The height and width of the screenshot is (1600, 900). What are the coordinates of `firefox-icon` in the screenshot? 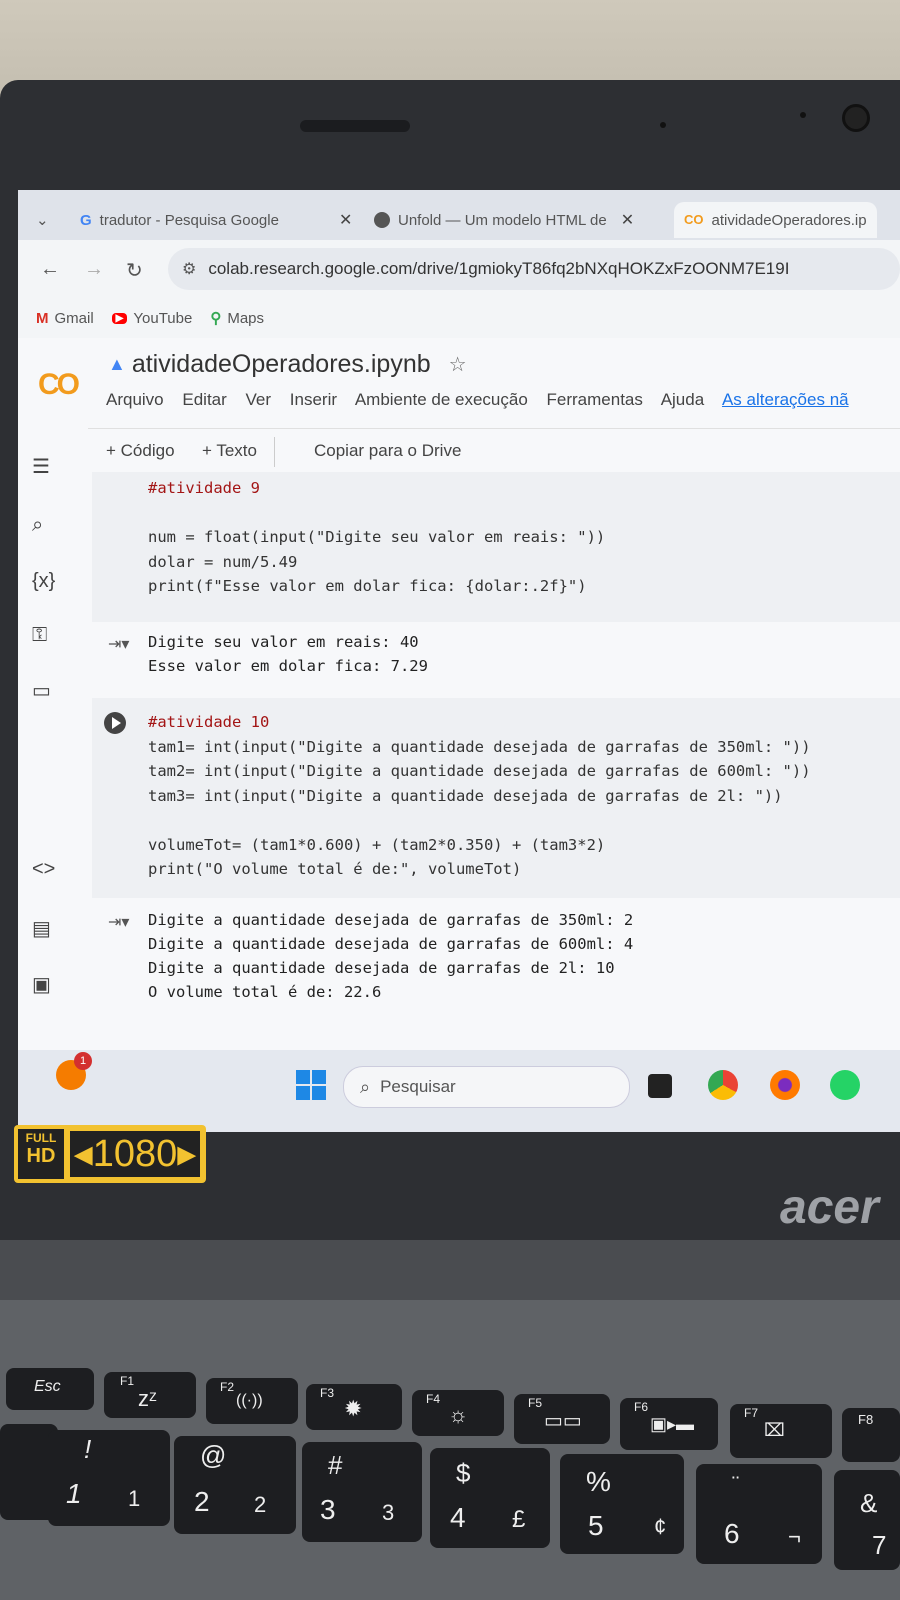 It's located at (785, 1085).